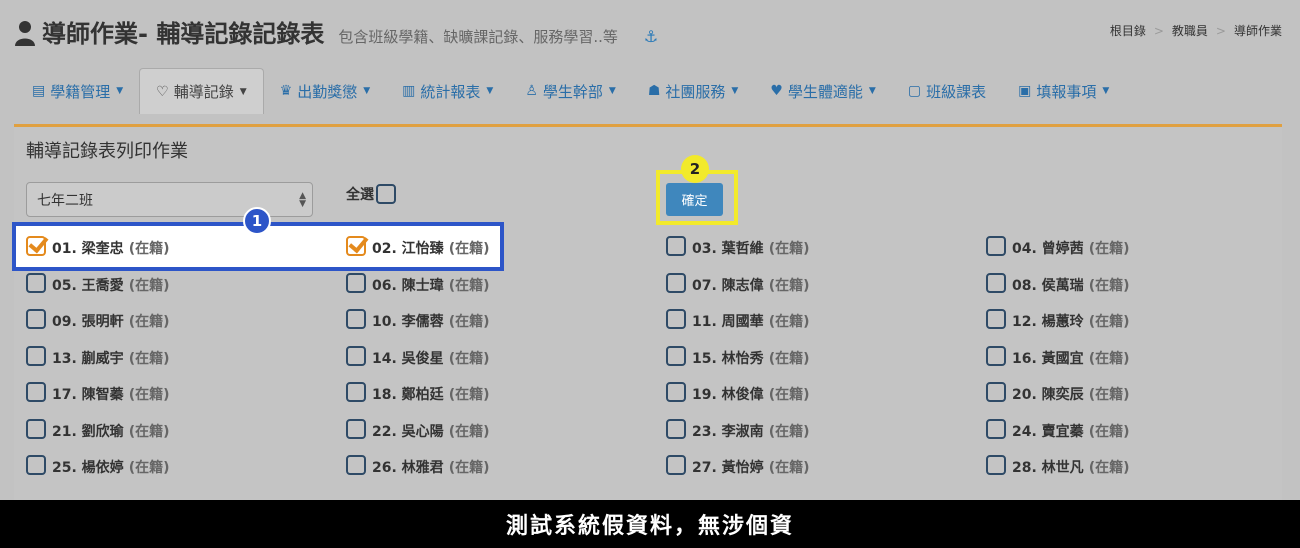 The height and width of the screenshot is (548, 1300). I want to click on student-item: 26. 林雅君 (在籍), so click(417, 465).